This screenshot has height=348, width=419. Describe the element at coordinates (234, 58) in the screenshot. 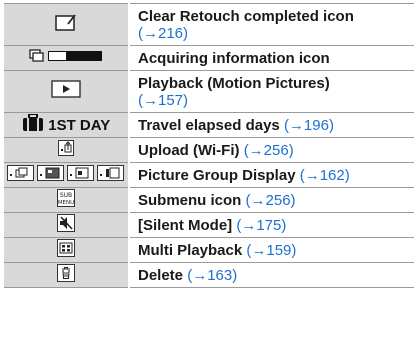

I see `row-label: Acquiring information icon` at that location.